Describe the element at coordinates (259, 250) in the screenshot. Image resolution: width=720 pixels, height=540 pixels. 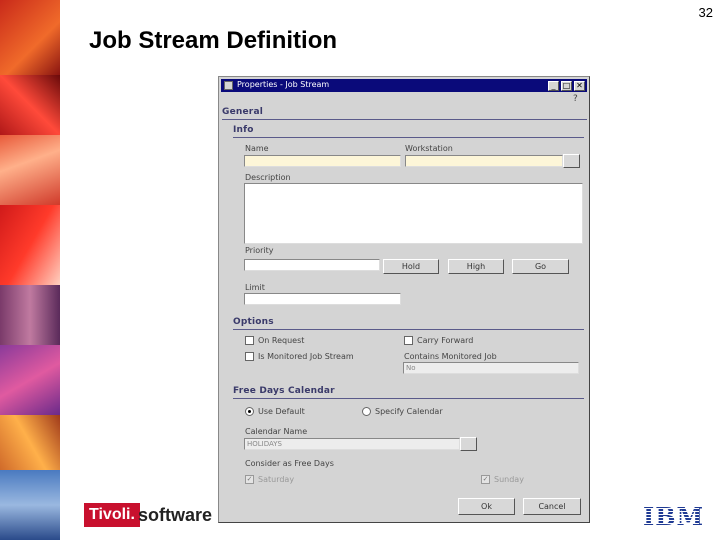
I see `priority-label: Priority` at that location.